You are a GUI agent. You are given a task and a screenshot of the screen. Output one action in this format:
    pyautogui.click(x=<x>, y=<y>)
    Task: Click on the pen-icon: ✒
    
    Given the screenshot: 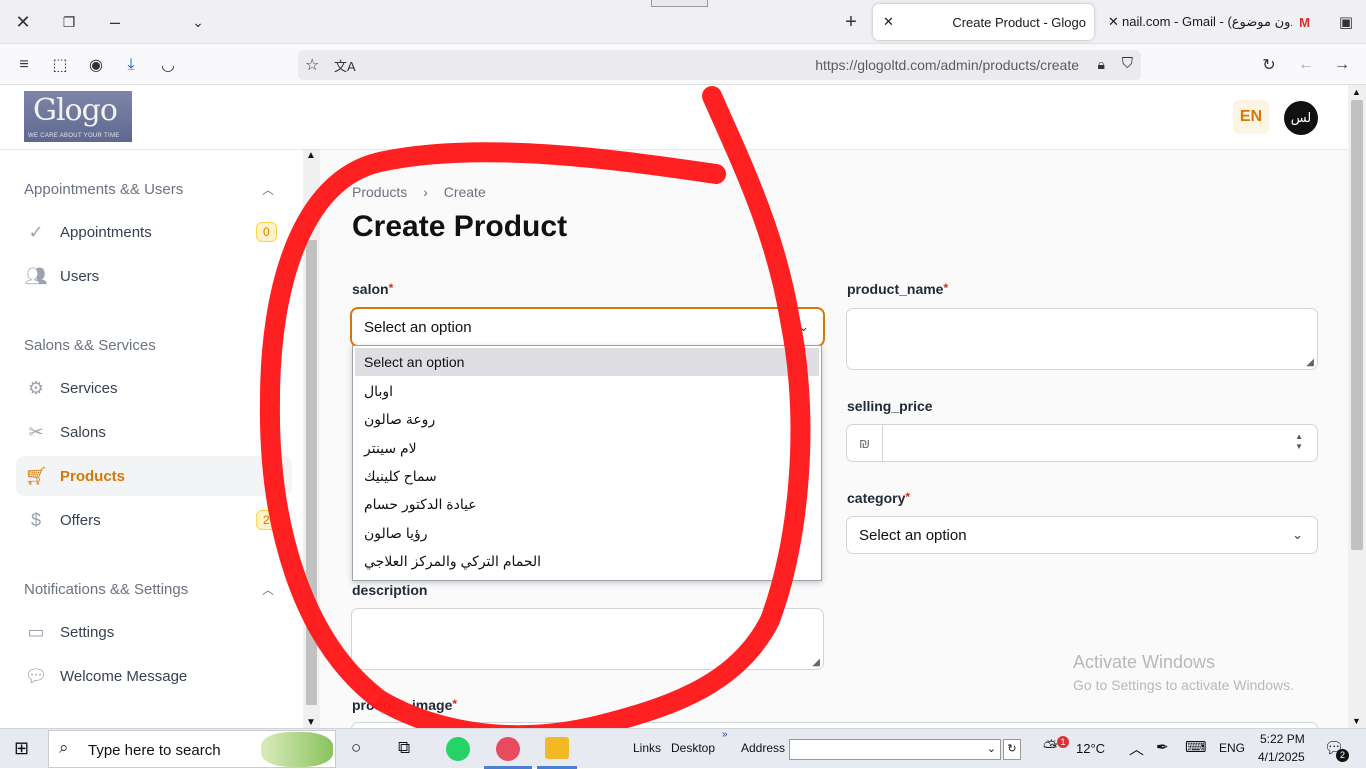 What is the action you would take?
    pyautogui.click(x=1162, y=747)
    